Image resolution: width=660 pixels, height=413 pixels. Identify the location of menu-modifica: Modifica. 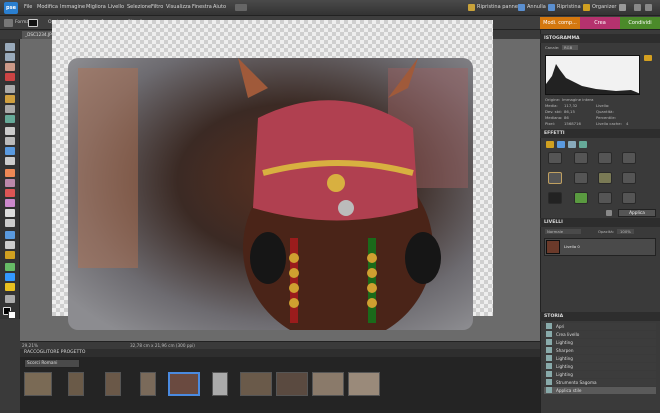
(47, 7).